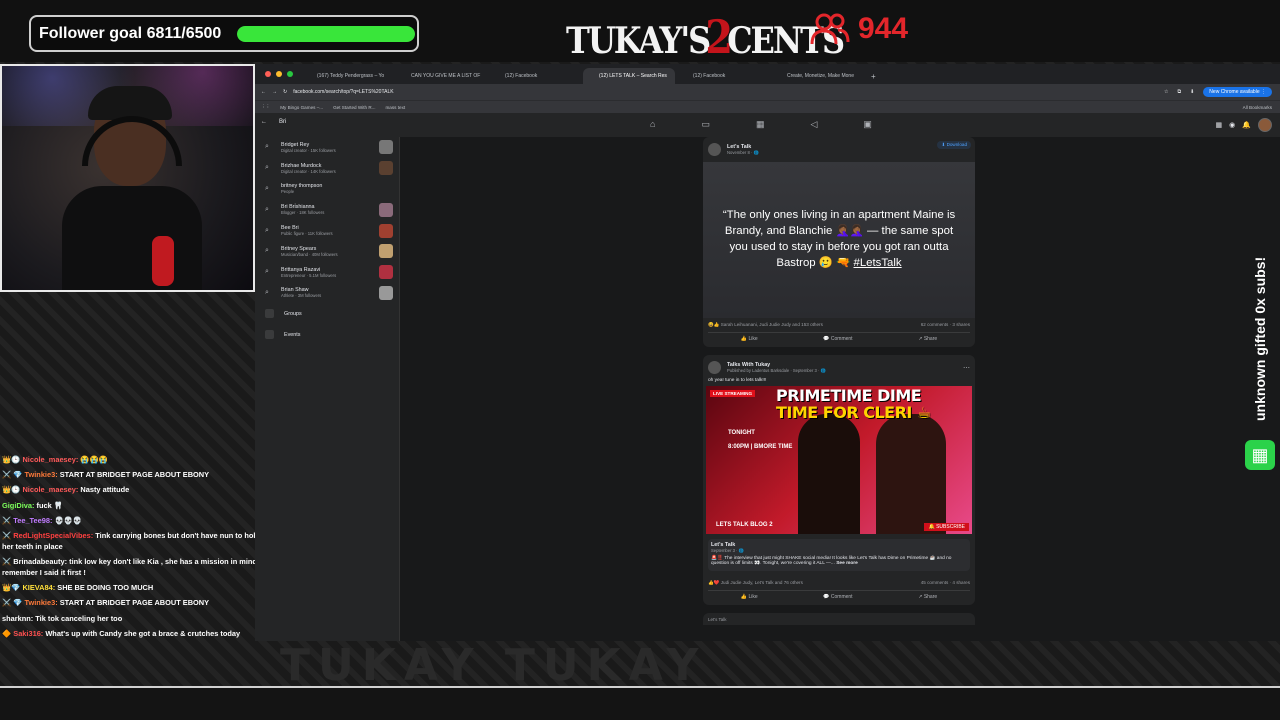  I want to click on engagement-counts: 62 comments · 3 shares, so click(945, 325).